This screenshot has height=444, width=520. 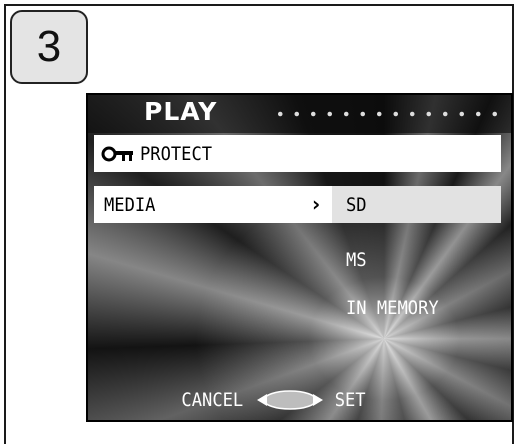 I want to click on submenu-item-label: IN MEMORY, so click(x=392, y=307).